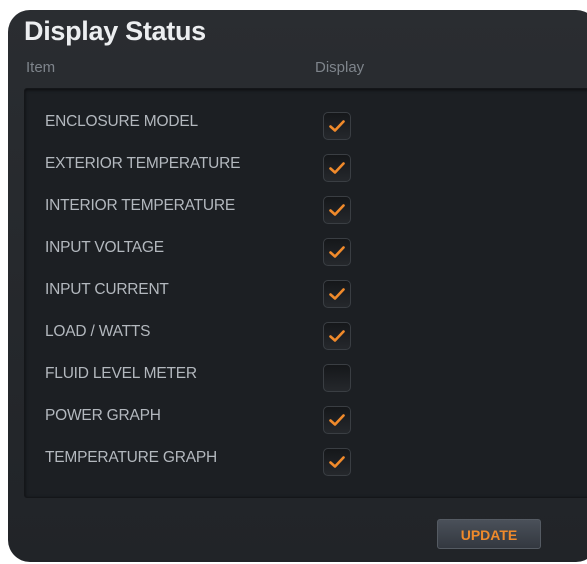 The image size is (587, 564). I want to click on list-item-exterior-temperature: EXTERIOR TEMPERATURE, so click(306, 165).